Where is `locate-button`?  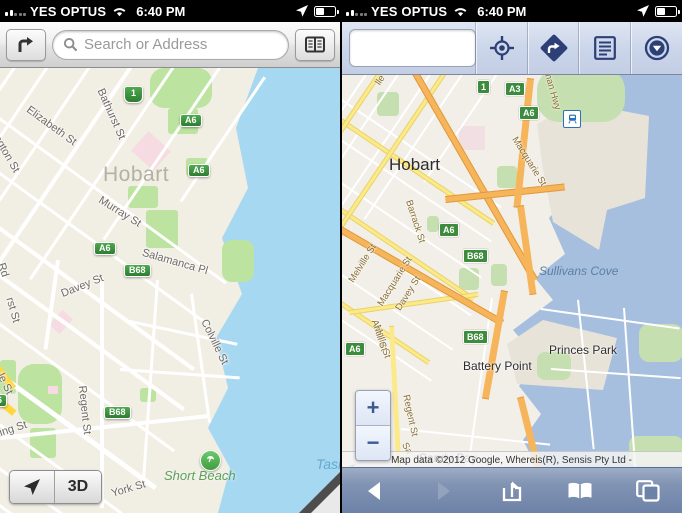 locate-button is located at coordinates (502, 48).